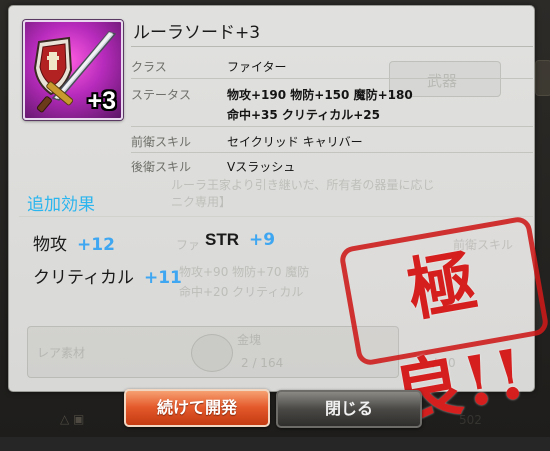 This screenshot has height=451, width=550. I want to click on extra-effects-title: 追加効果, so click(61, 205).